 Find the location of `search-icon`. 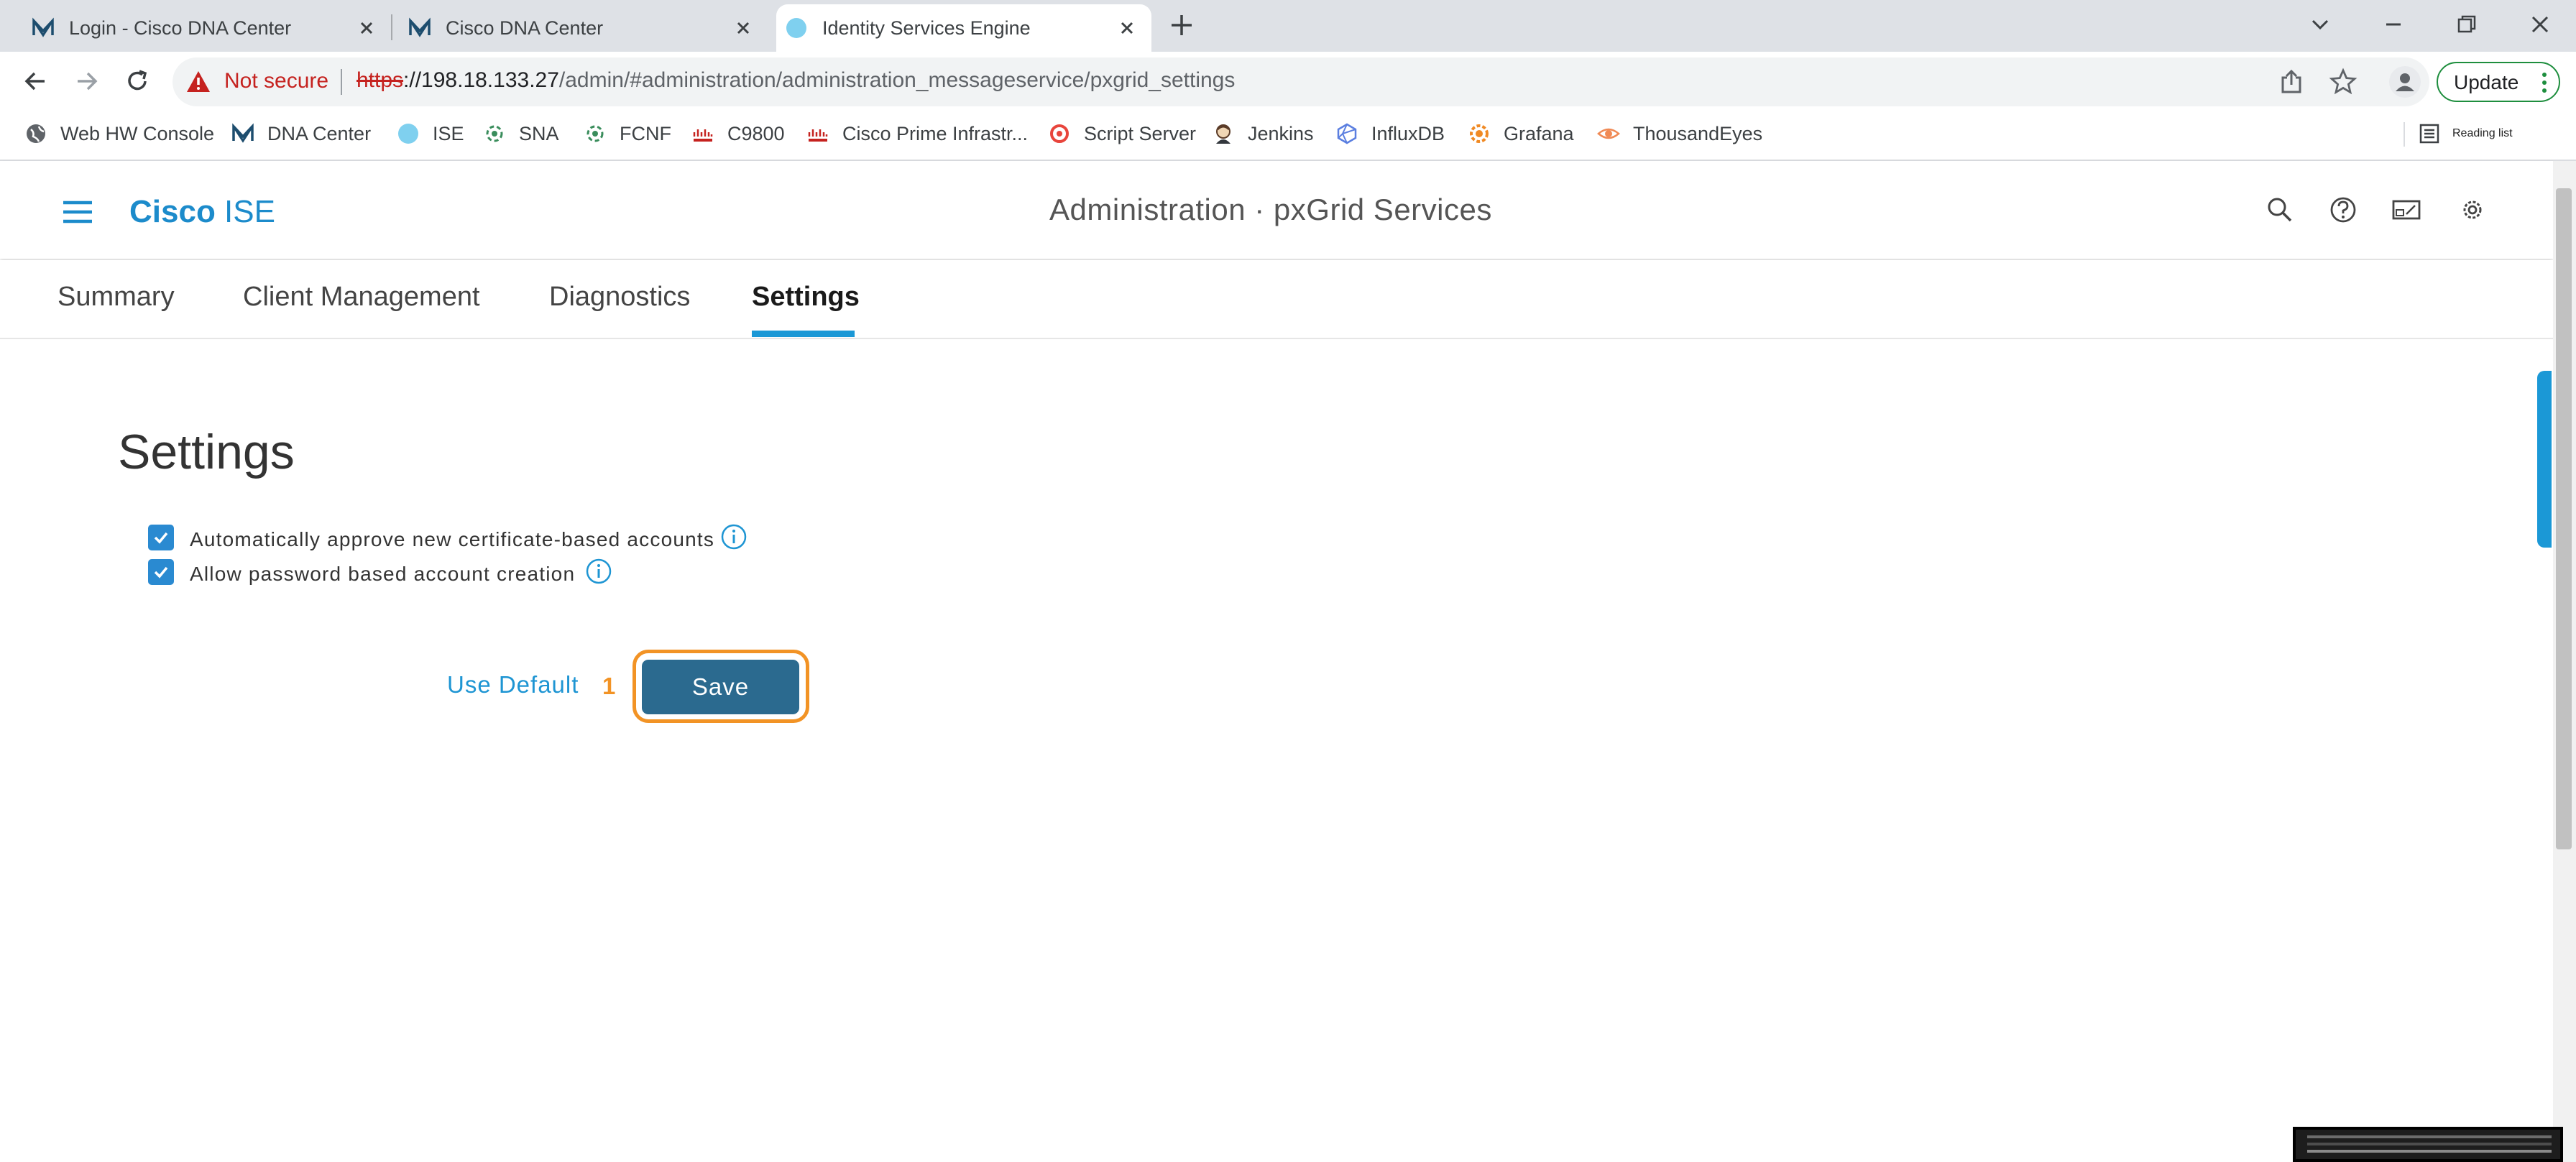

search-icon is located at coordinates (2280, 210).